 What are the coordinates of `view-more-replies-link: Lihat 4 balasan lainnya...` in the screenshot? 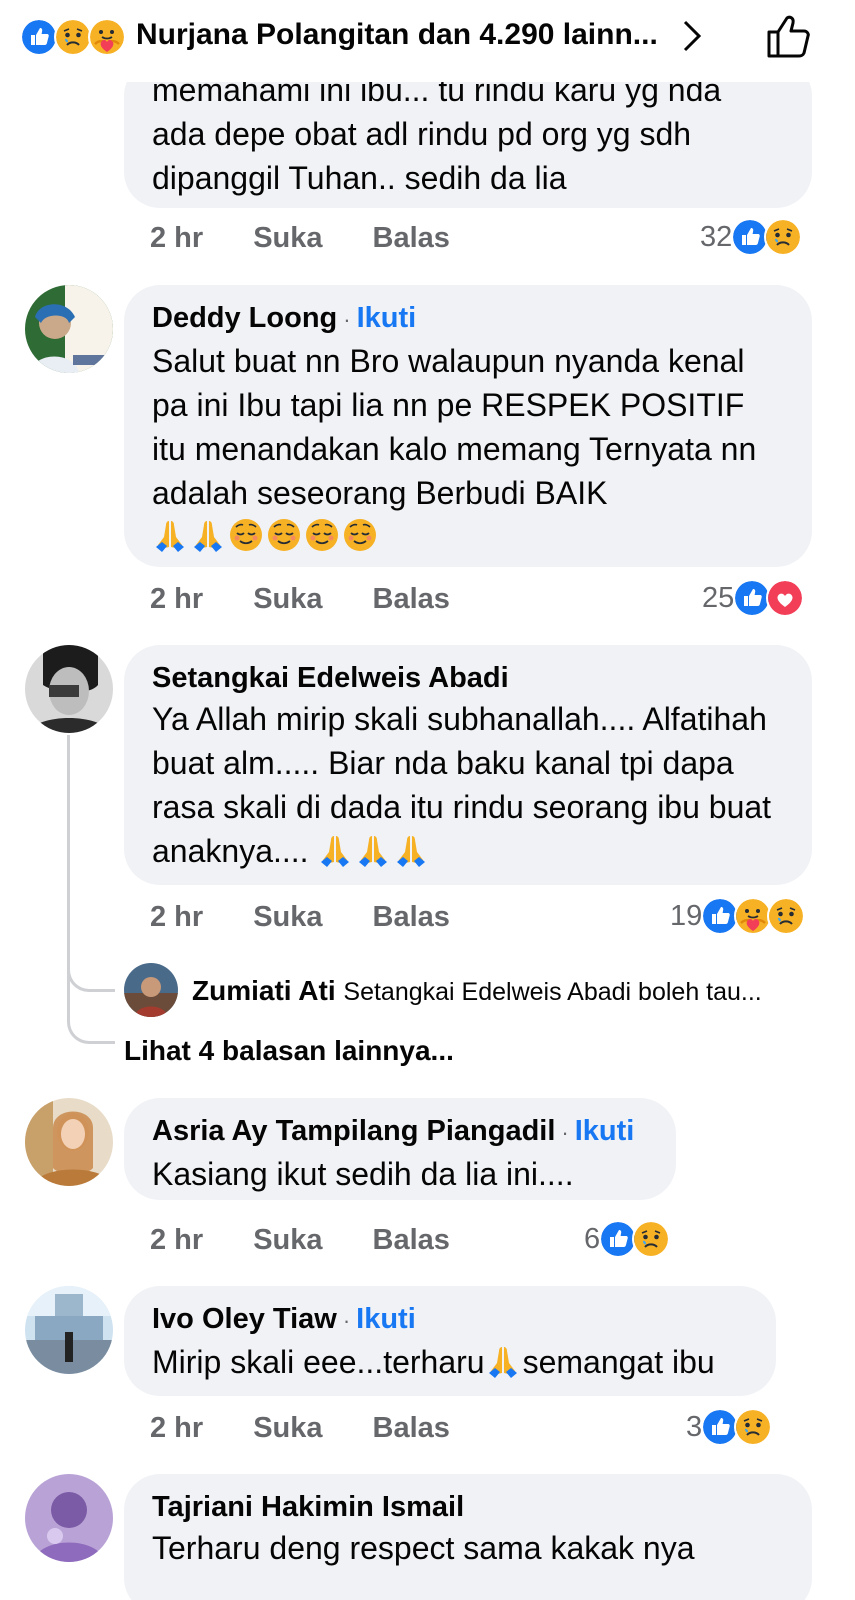 It's located at (289, 1051).